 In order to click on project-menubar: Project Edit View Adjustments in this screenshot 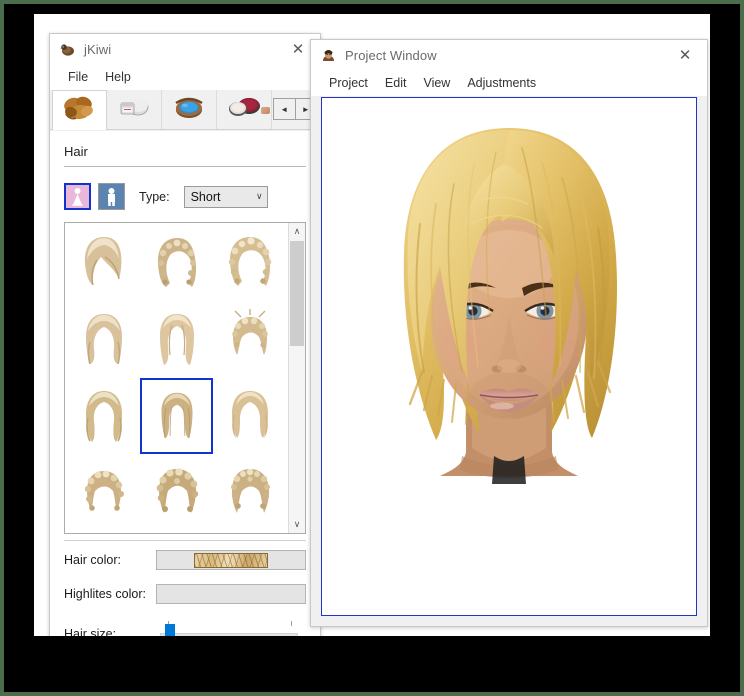, I will do `click(509, 83)`.